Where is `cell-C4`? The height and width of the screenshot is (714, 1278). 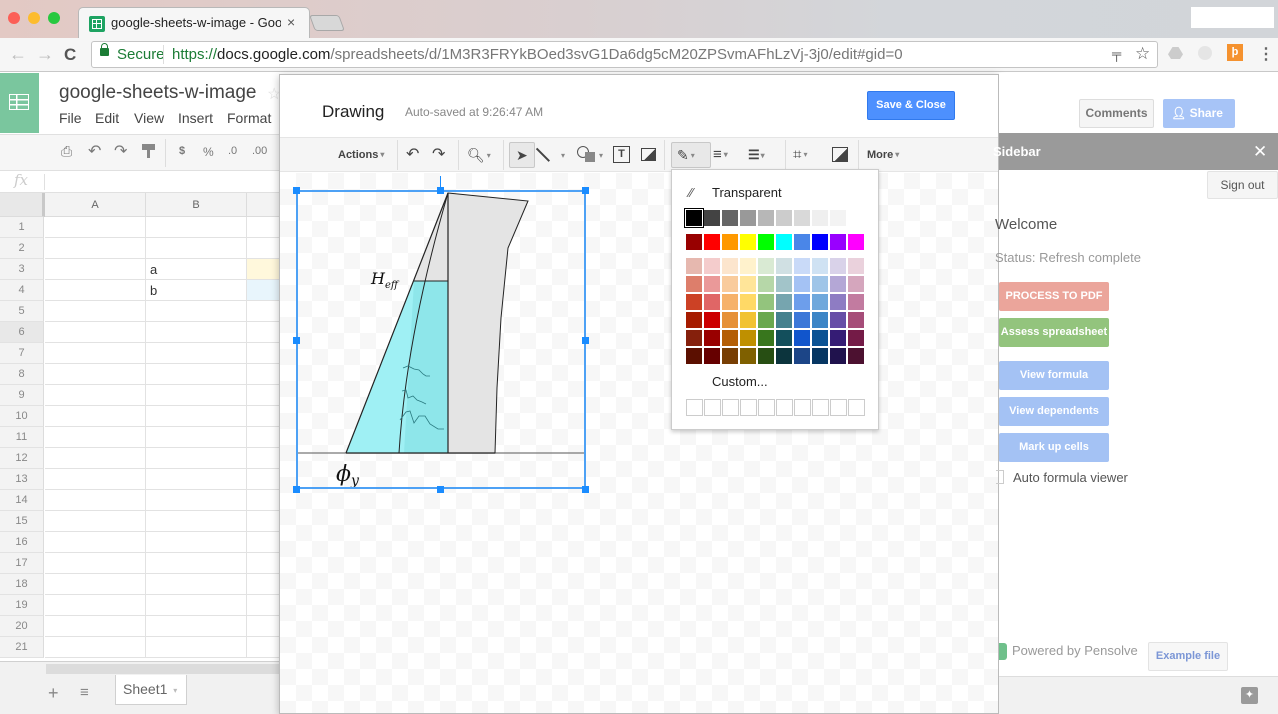 cell-C4 is located at coordinates (263, 290).